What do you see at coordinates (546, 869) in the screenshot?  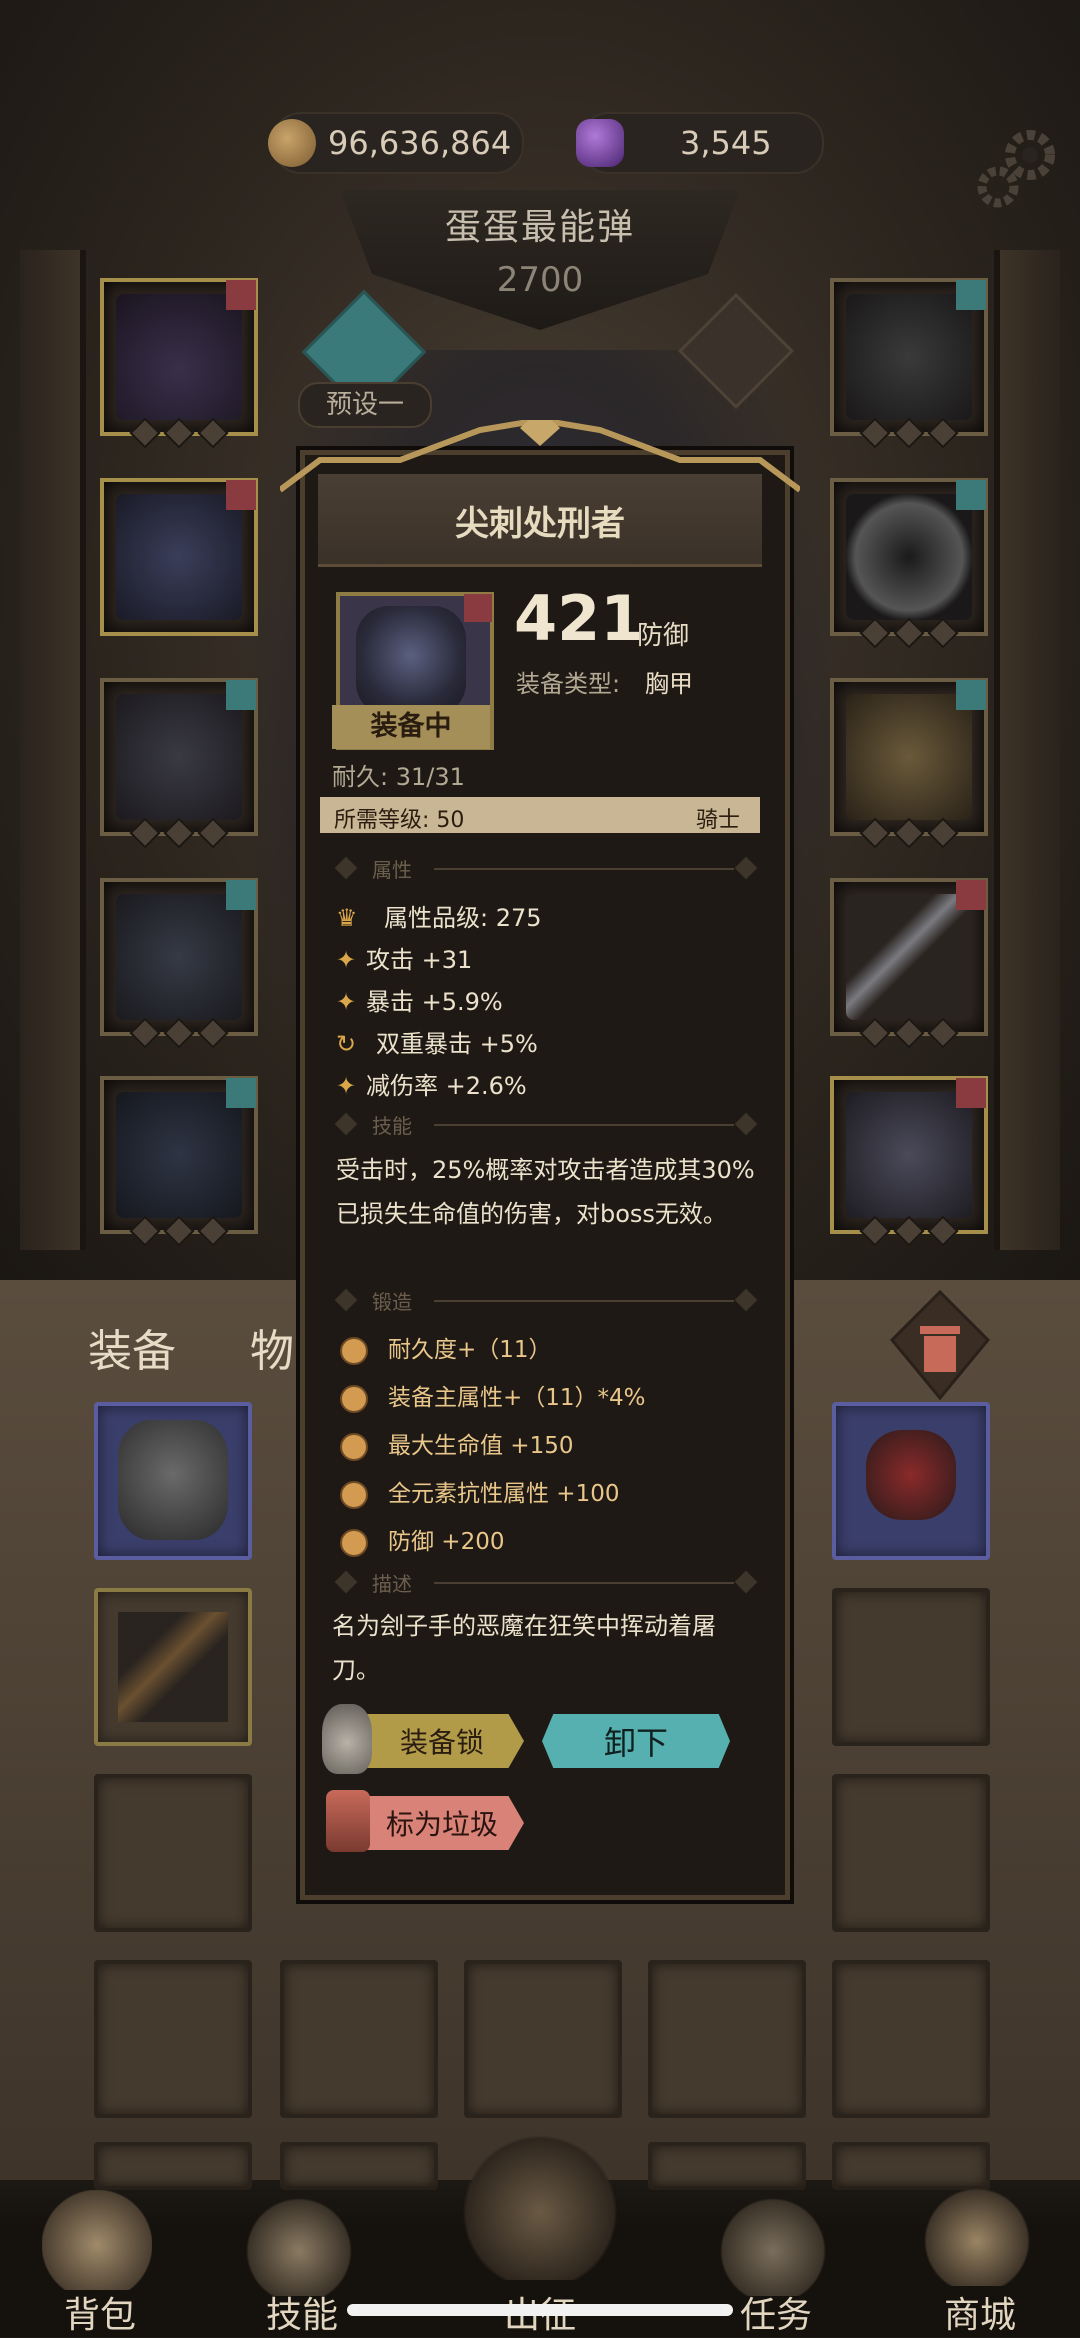 I see `section-attributes: 属性` at bounding box center [546, 869].